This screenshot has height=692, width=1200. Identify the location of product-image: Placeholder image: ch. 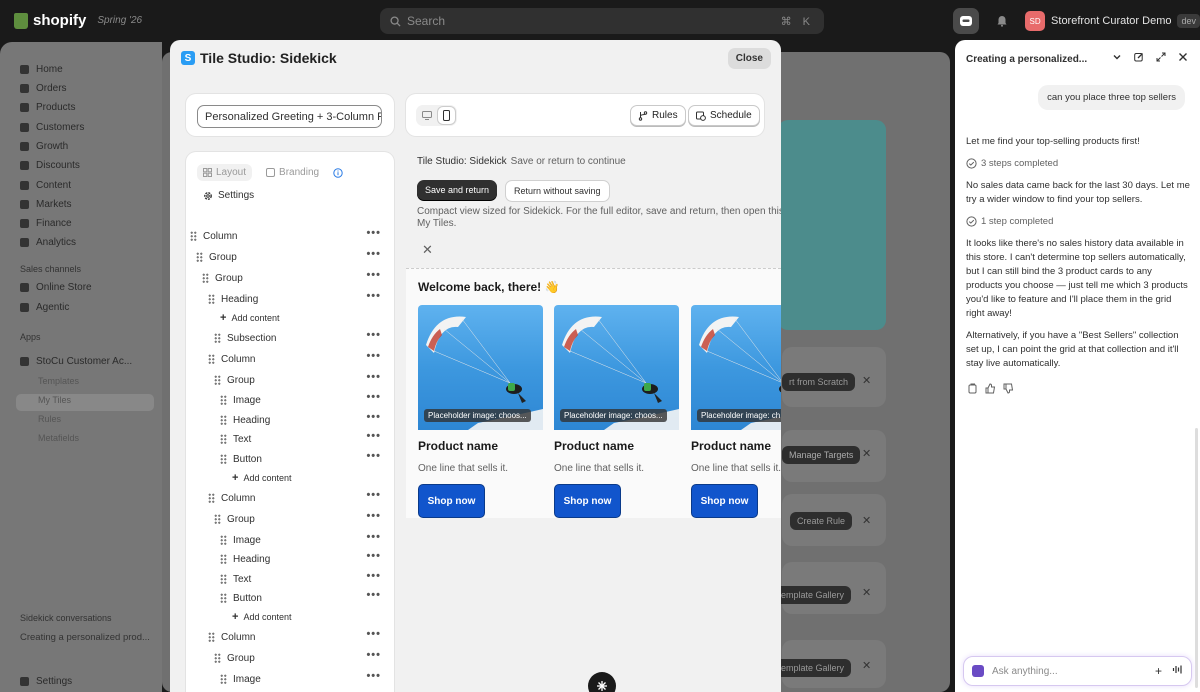
(736, 367).